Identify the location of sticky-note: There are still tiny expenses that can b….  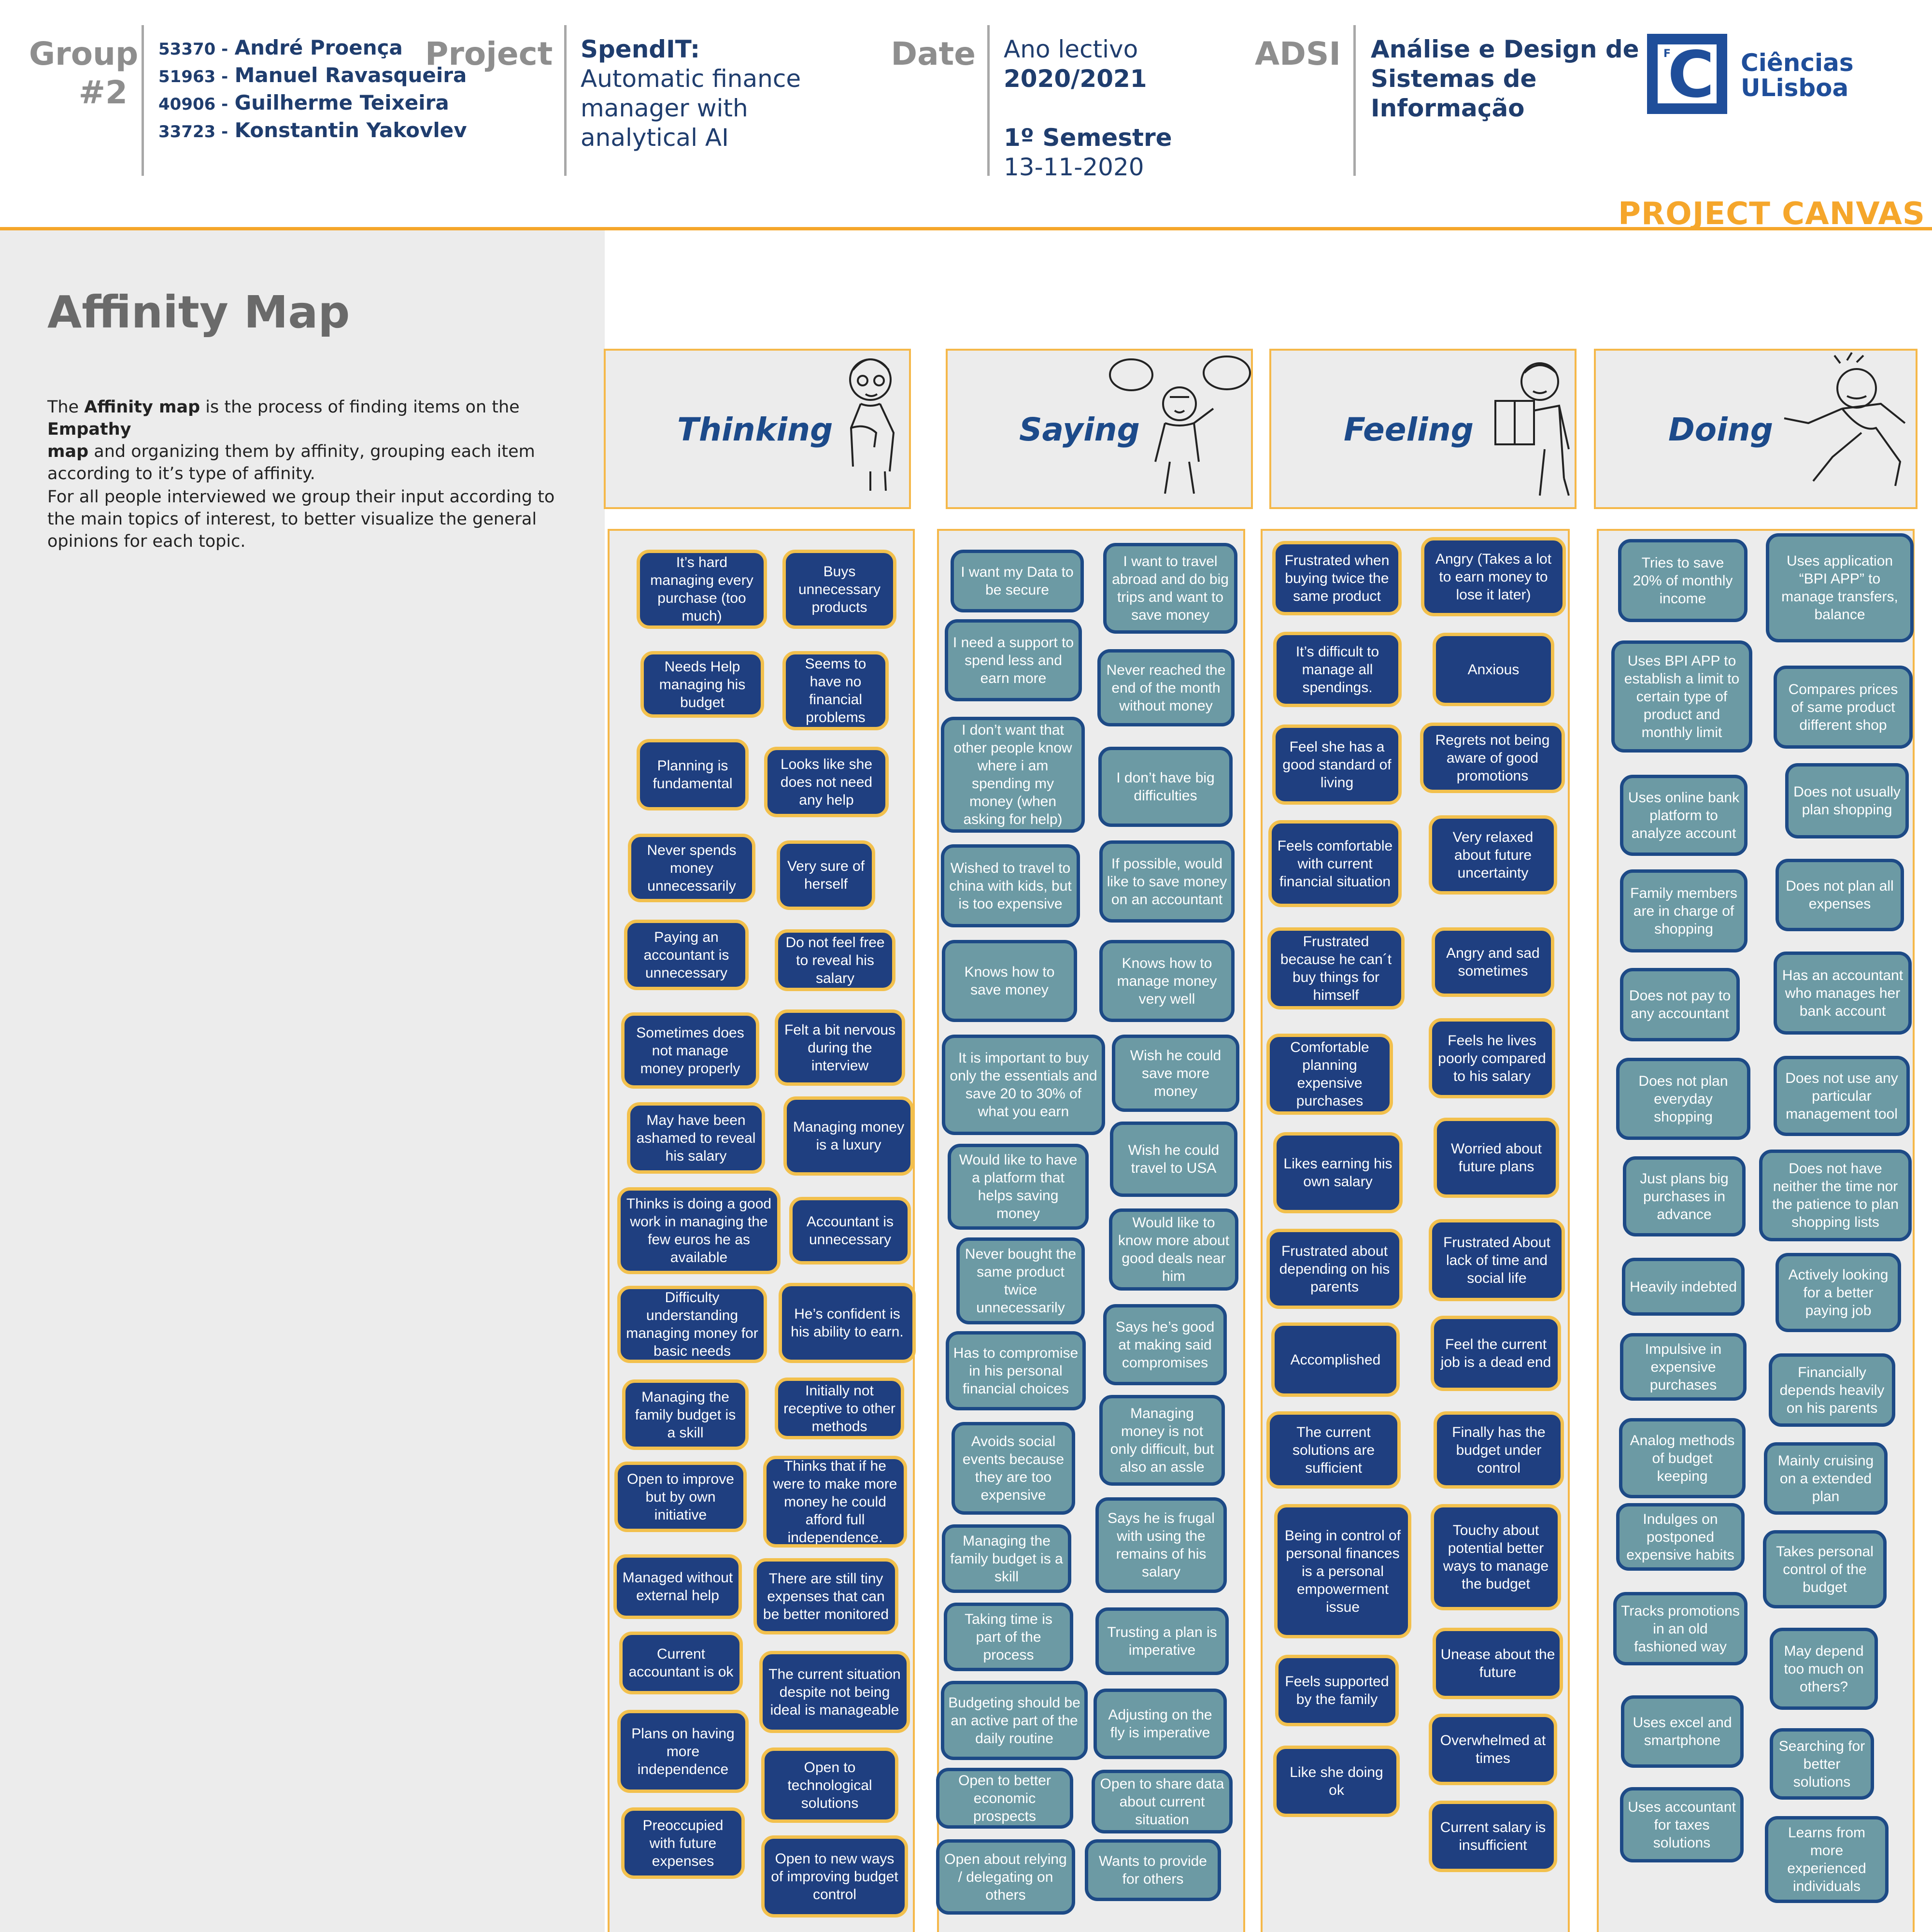
(825, 1596).